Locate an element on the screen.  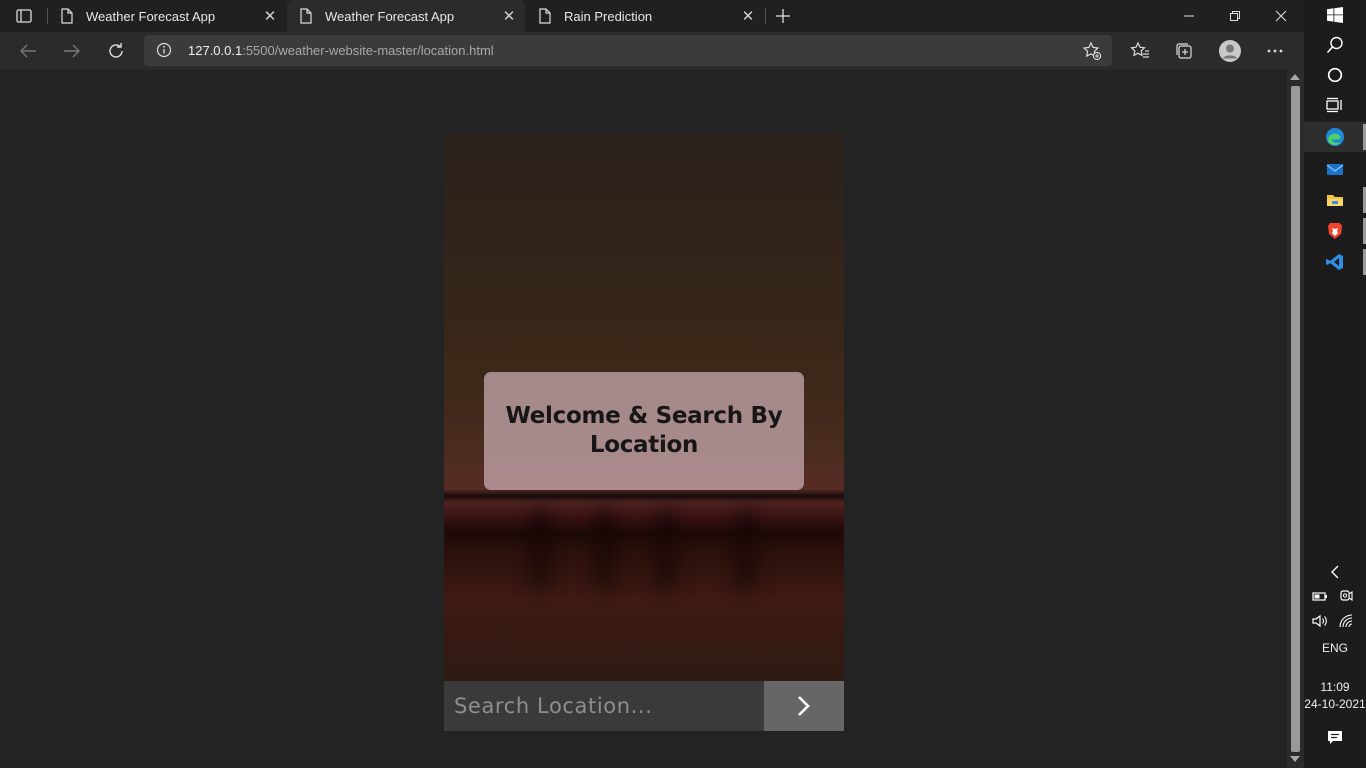
profile-button is located at coordinates (1230, 51).